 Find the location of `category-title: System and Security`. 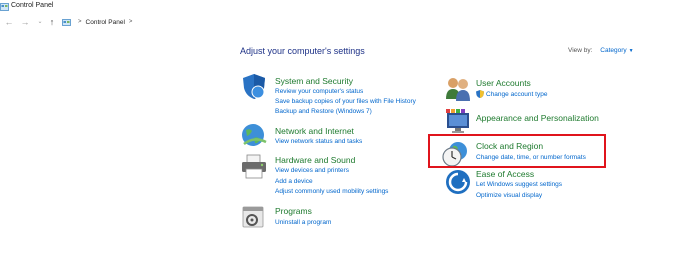

category-title: System and Security is located at coordinates (314, 81).